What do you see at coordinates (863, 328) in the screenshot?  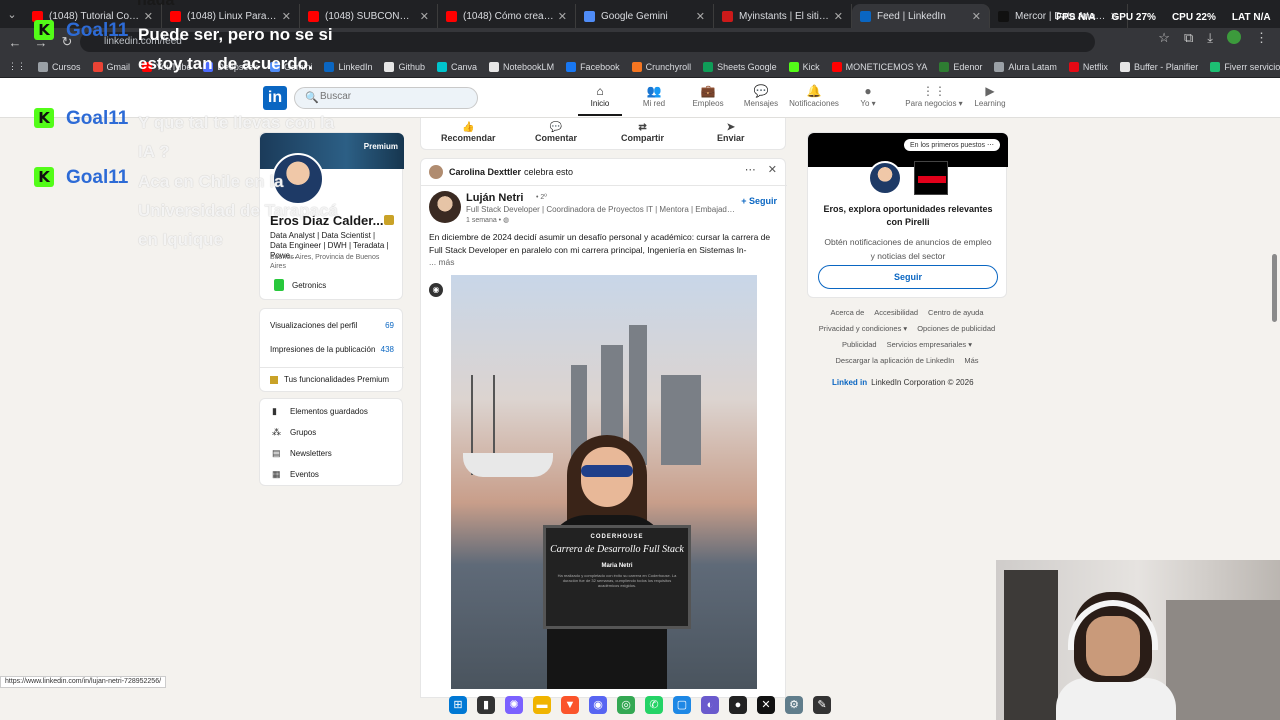 I see `footer-link: Privacidad y condiciones ▾` at bounding box center [863, 328].